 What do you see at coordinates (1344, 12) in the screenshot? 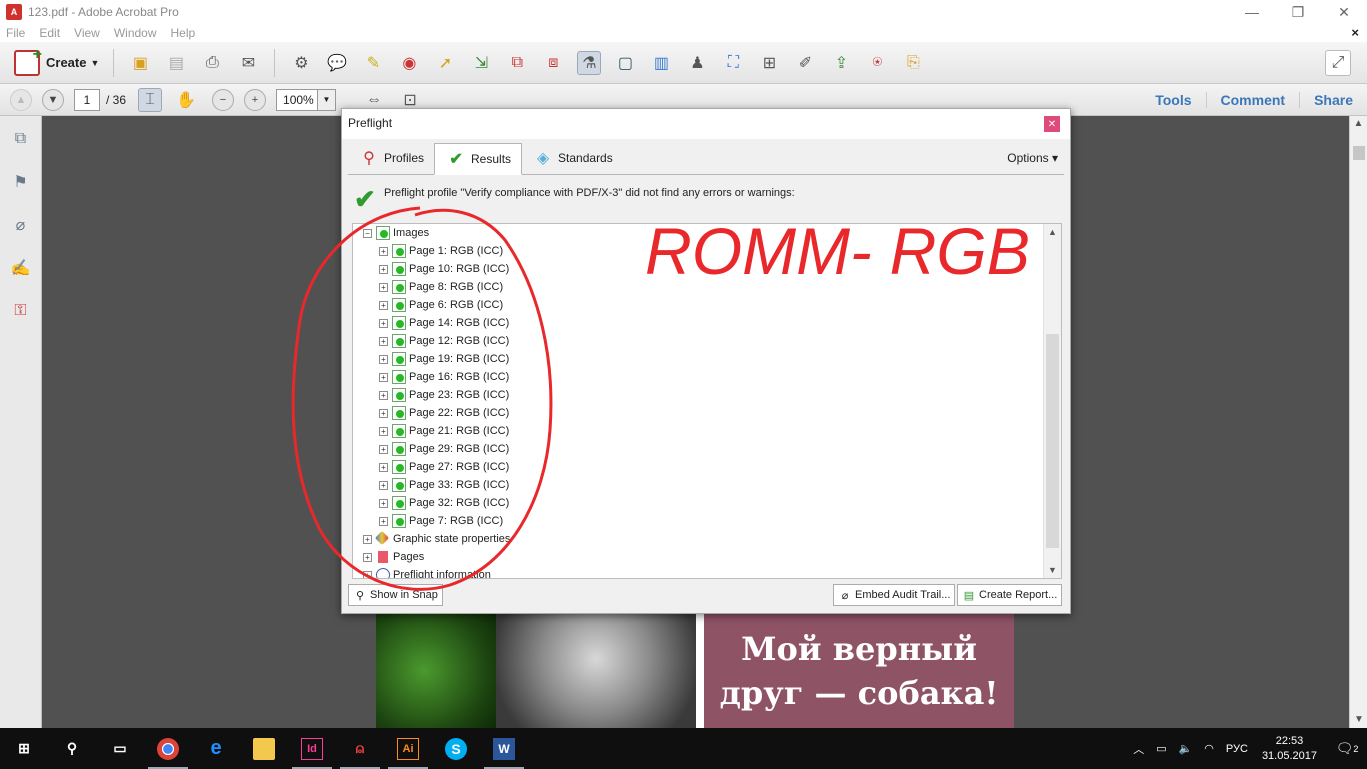
I see `close-button: ✕` at bounding box center [1344, 12].